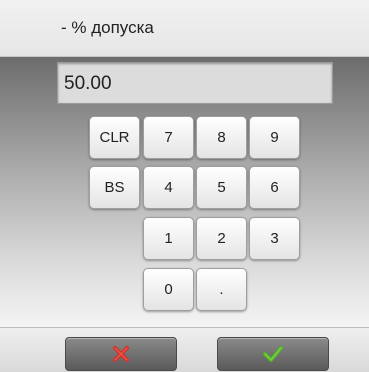  I want to click on cancel-x-icon, so click(121, 354).